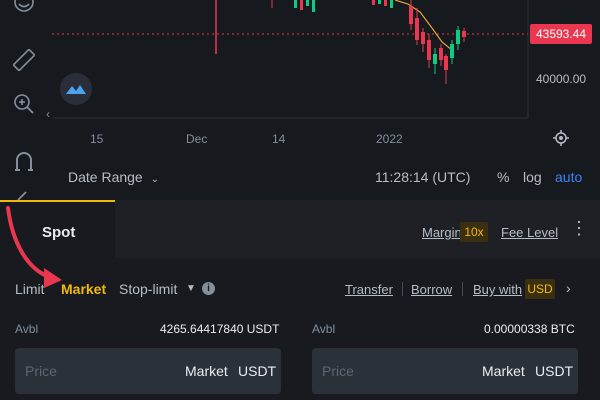  I want to click on order-type-stop-limit: Stop-limit, so click(148, 289).